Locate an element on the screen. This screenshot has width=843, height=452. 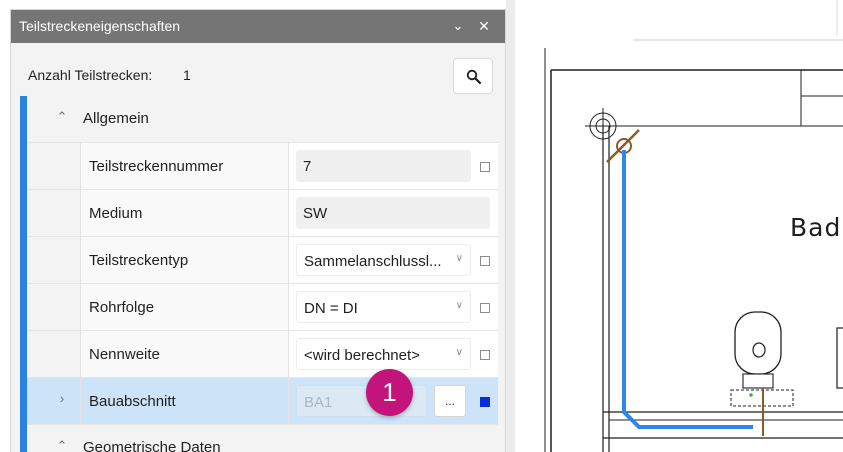
property-row-nominal-width: Nennweite <wird berechnet> ∨ is located at coordinates (262, 354).